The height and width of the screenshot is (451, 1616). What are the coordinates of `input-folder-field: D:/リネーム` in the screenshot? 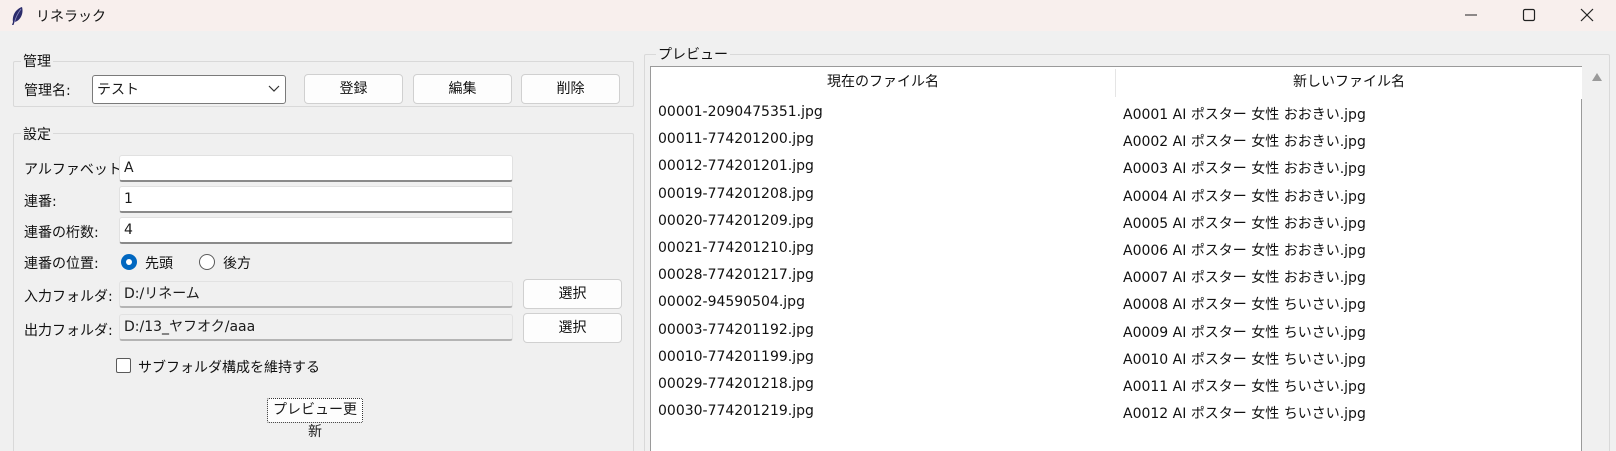 It's located at (316, 294).